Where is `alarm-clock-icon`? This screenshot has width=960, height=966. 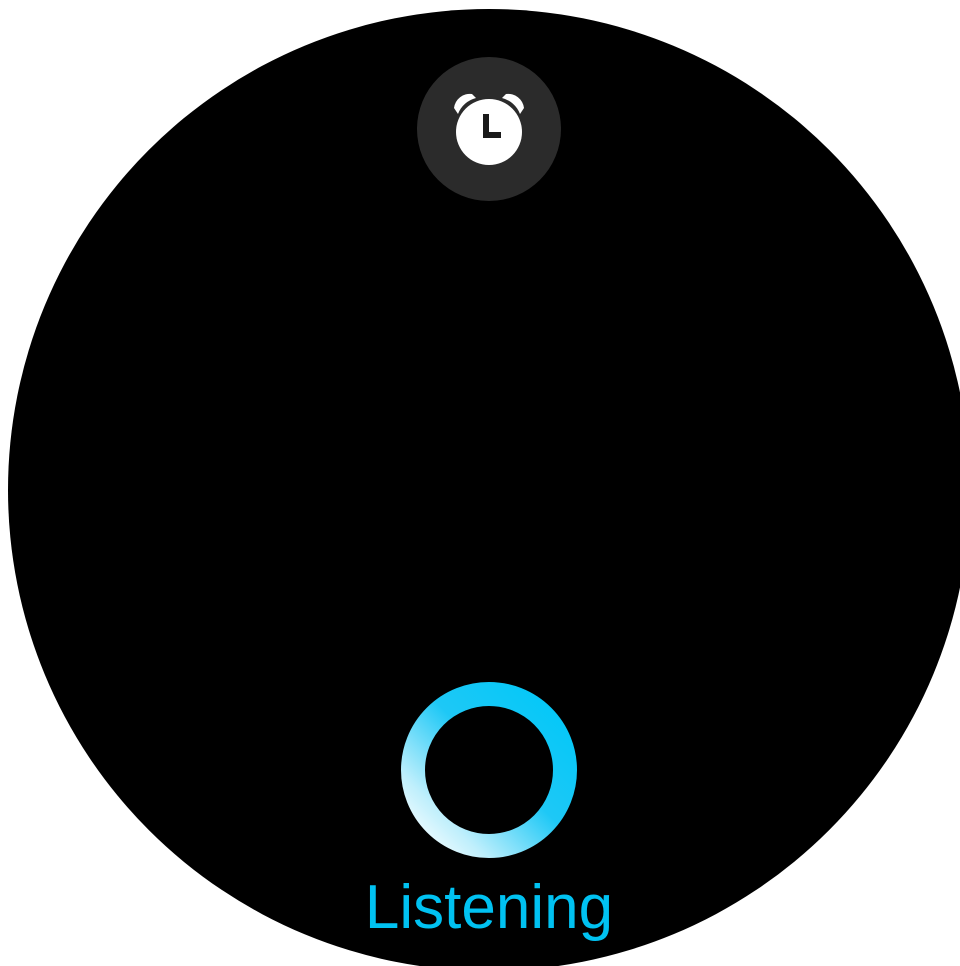 alarm-clock-icon is located at coordinates (489, 129).